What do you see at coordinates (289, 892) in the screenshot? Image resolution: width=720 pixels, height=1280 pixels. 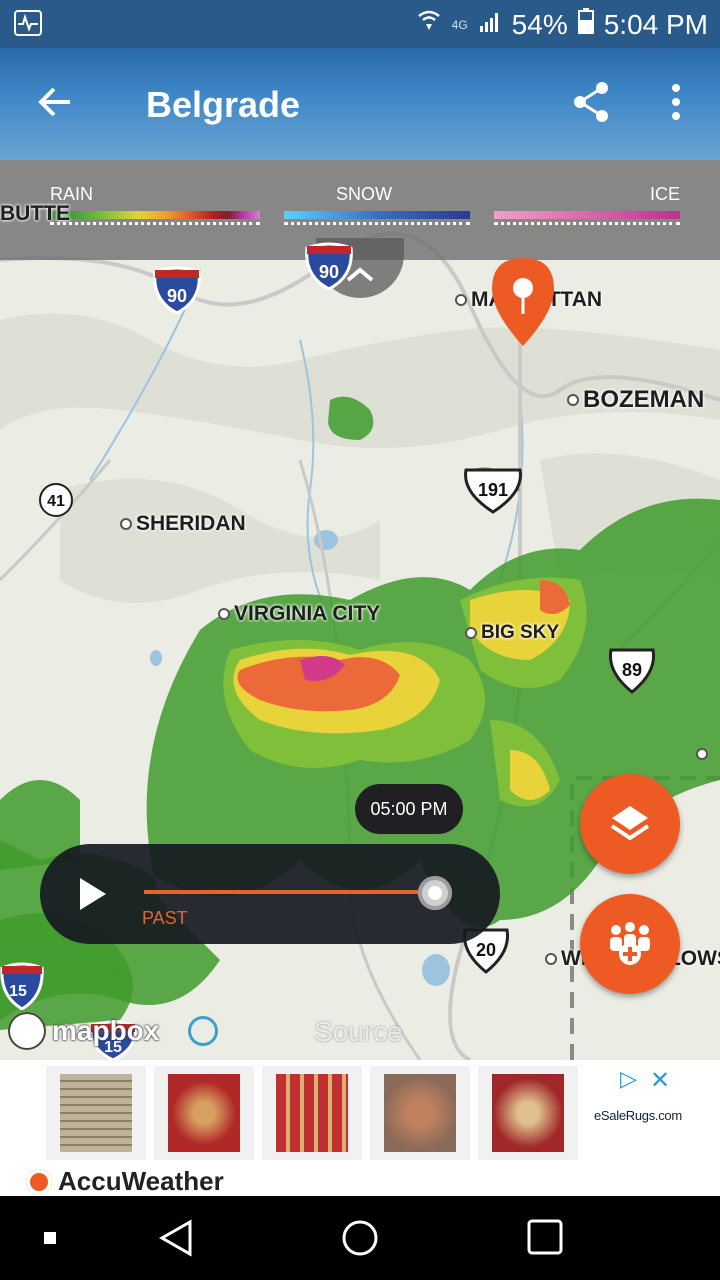 I see `timeline-track` at bounding box center [289, 892].